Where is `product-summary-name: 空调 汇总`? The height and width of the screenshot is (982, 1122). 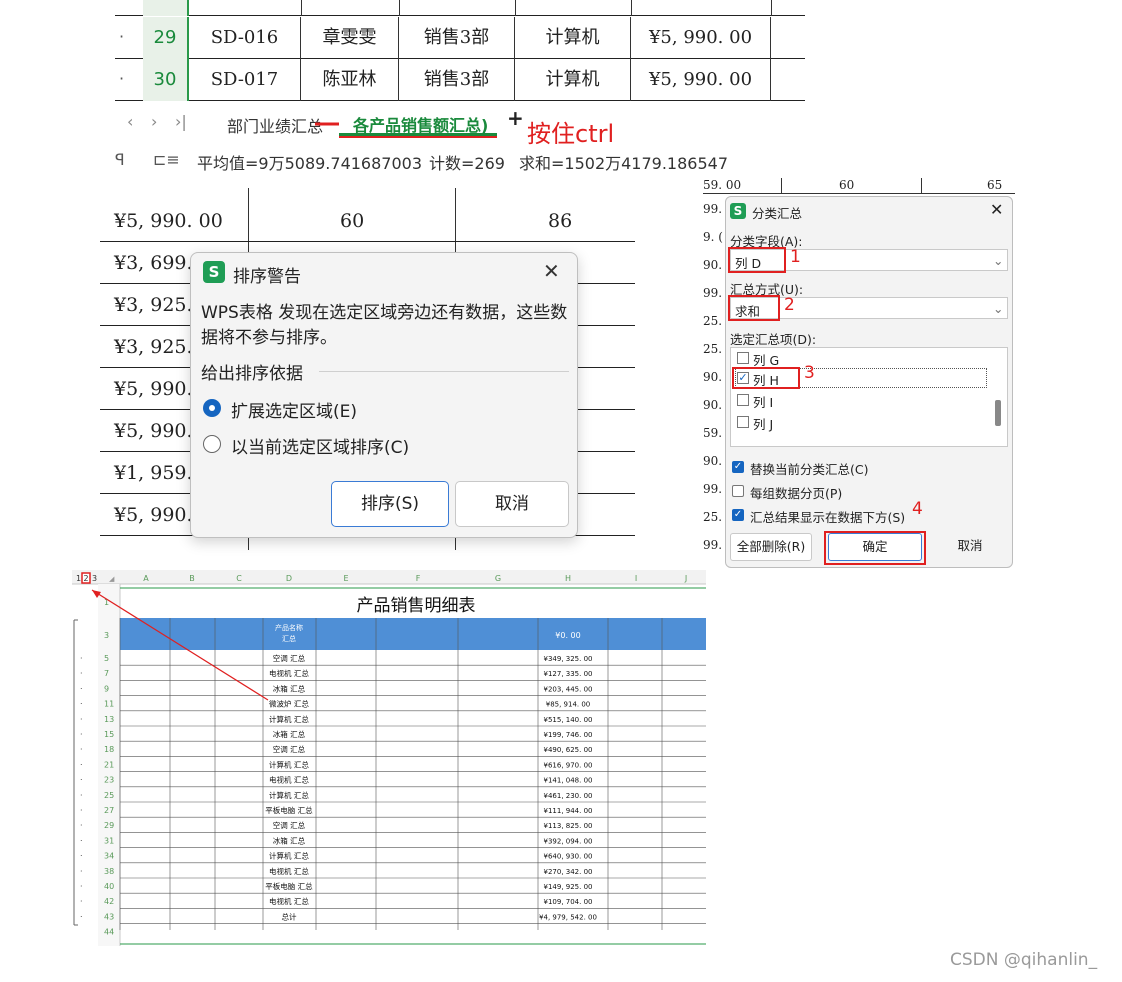 product-summary-name: 空调 汇总 is located at coordinates (289, 825).